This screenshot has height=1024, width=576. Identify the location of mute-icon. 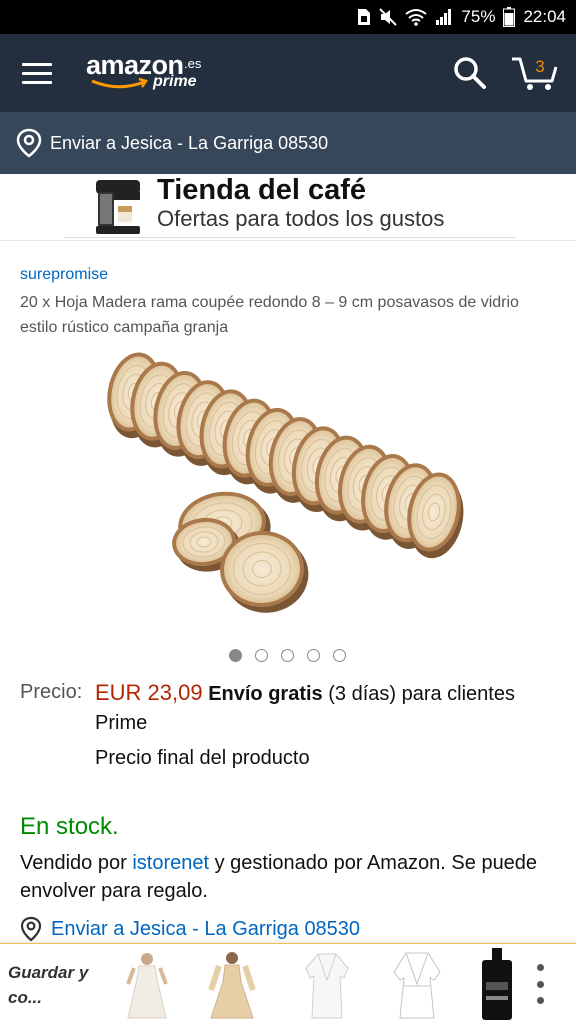
(388, 17).